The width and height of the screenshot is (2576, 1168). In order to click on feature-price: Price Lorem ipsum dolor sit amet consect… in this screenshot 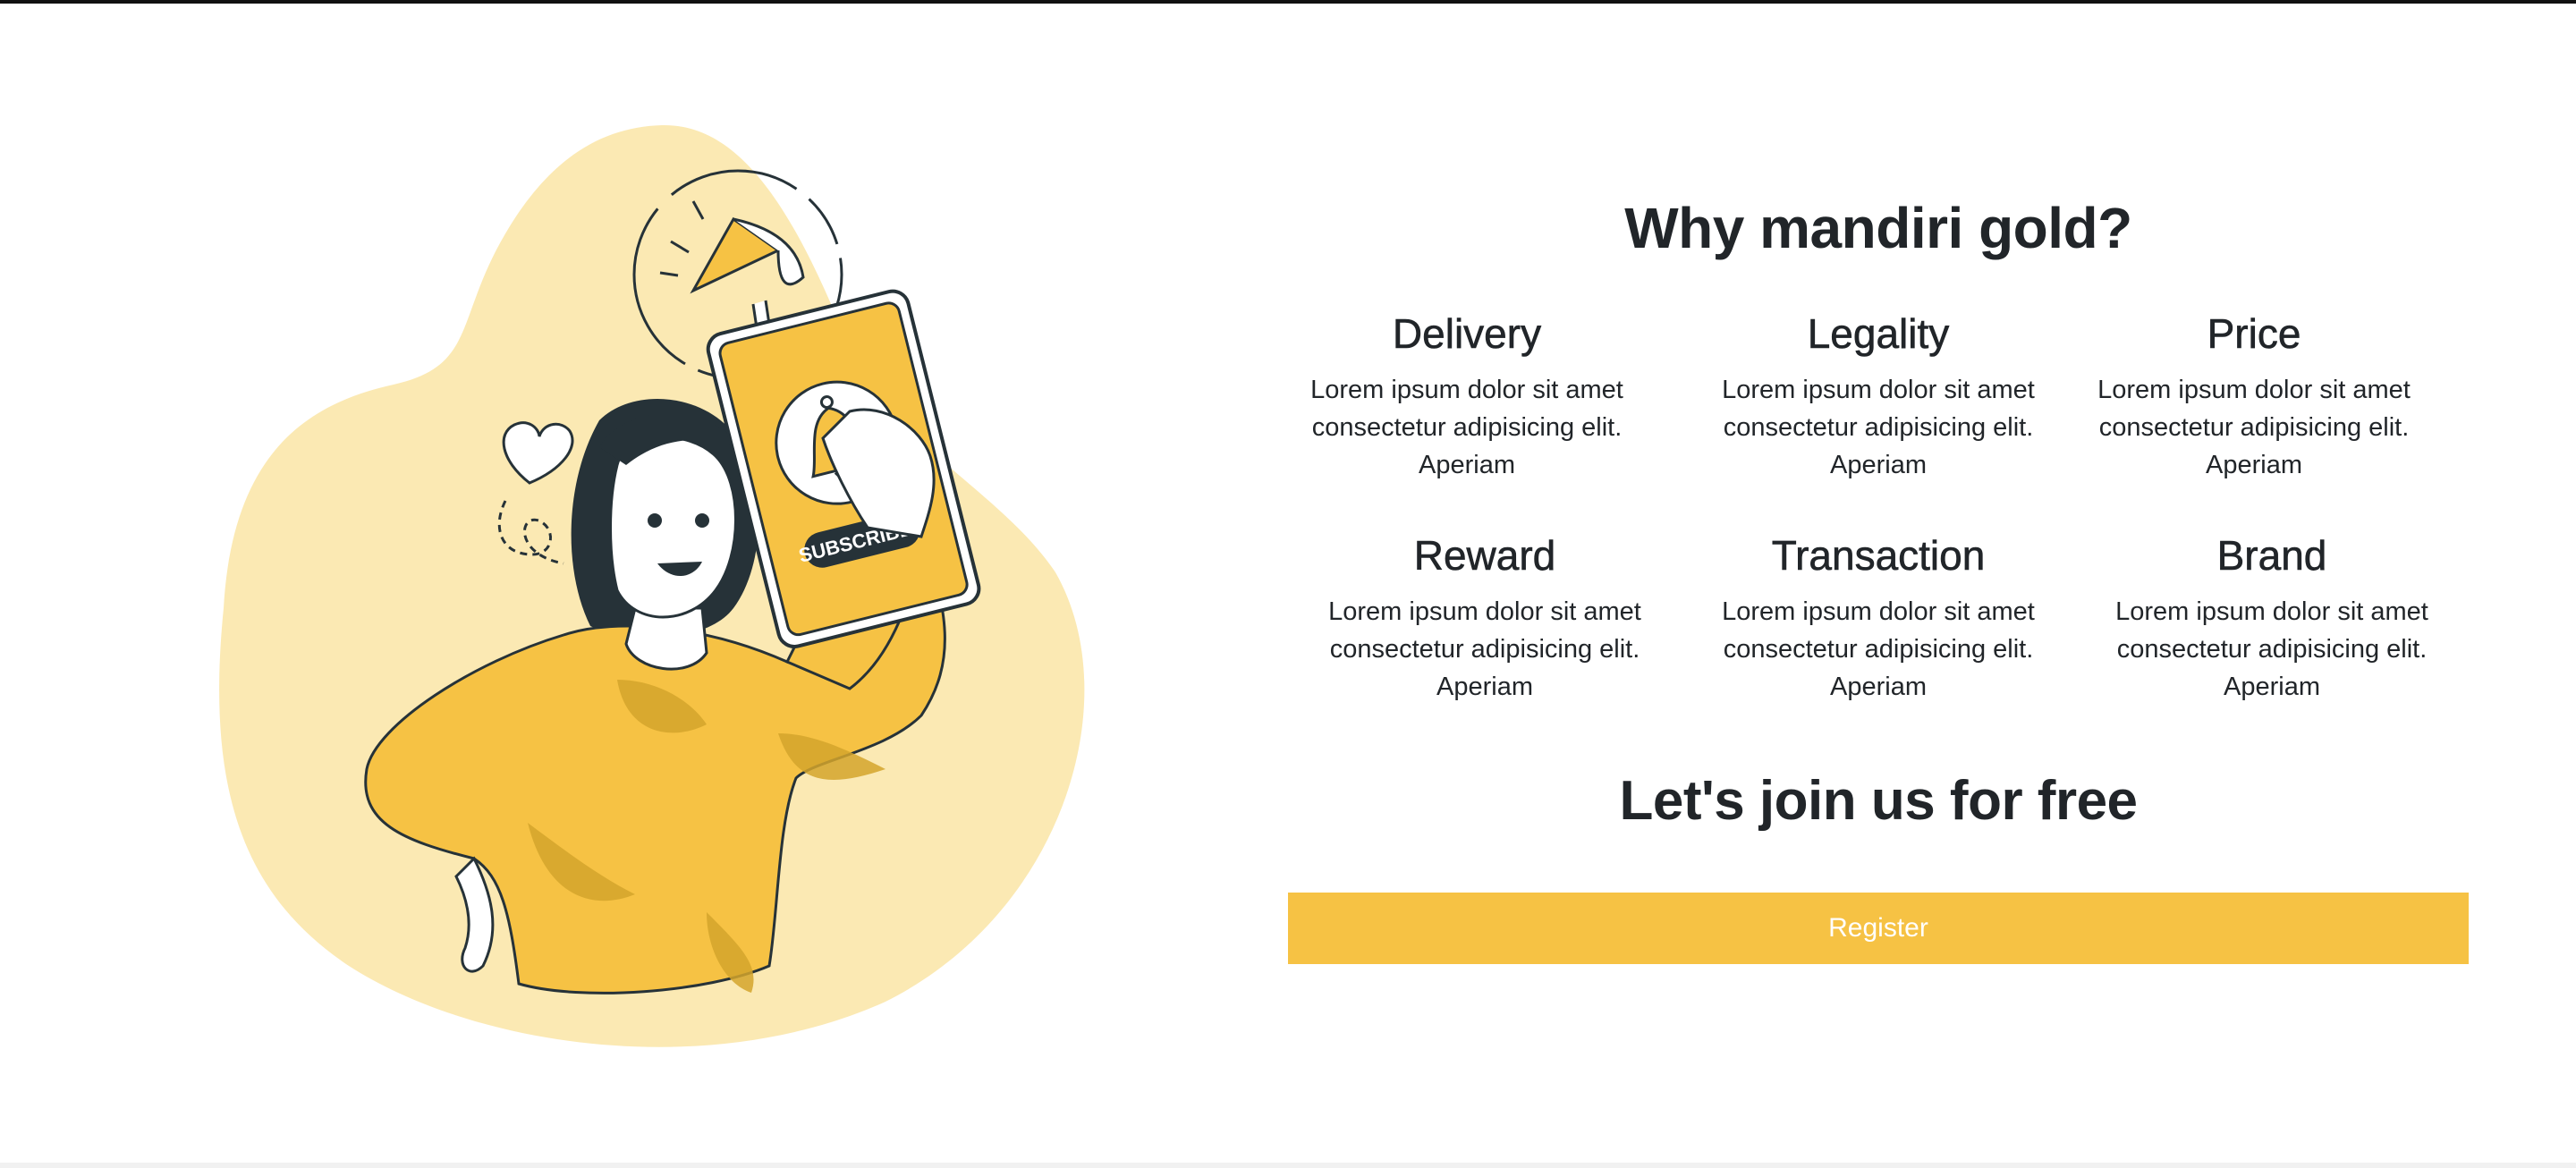, I will do `click(2254, 397)`.